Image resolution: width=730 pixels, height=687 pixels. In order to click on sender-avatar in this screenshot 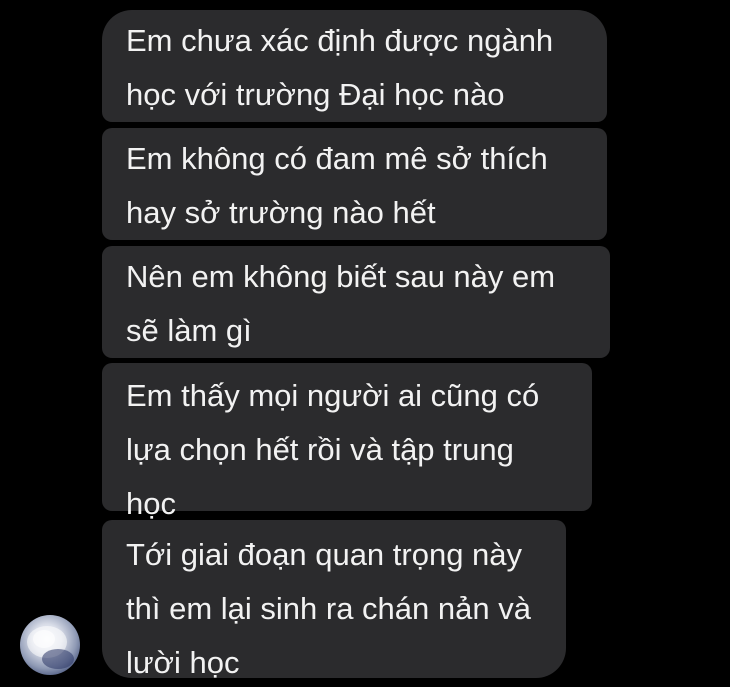, I will do `click(50, 645)`.